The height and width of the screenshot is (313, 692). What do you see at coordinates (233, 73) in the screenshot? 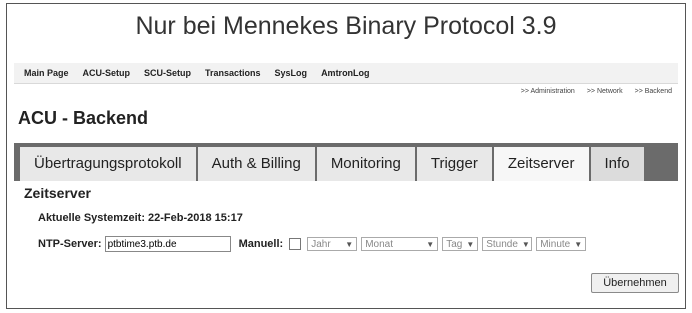
I see `menu-item-transactions: Transactions` at bounding box center [233, 73].